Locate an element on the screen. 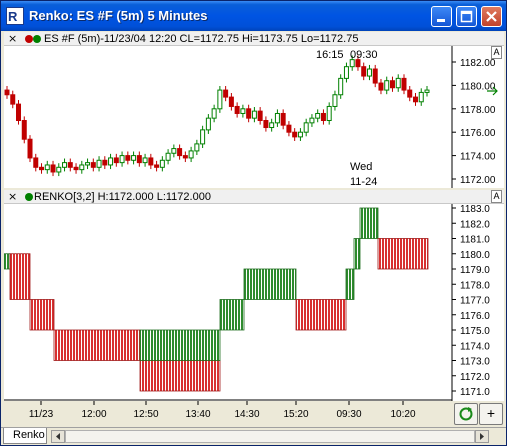  renko-tick-label: 1175.0 is located at coordinates (475, 331).